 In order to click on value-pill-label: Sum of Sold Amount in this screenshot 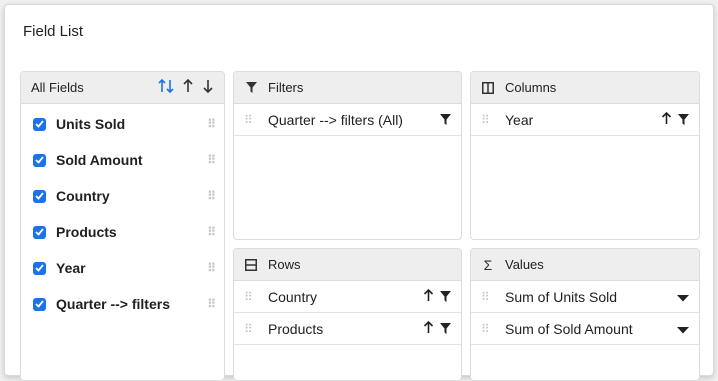, I will do `click(569, 328)`.